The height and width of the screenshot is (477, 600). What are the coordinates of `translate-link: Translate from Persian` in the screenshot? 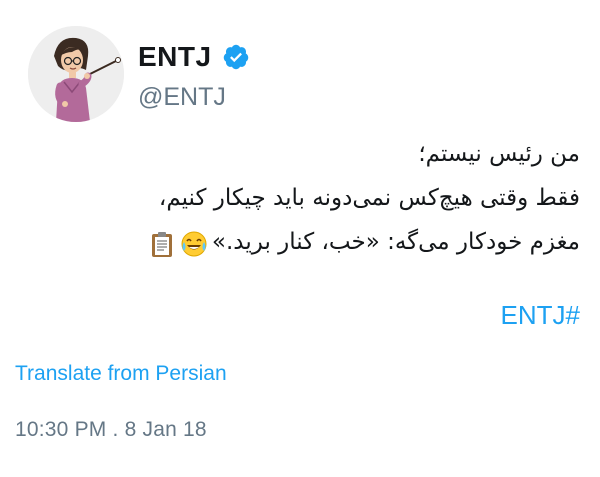 It's located at (121, 374).